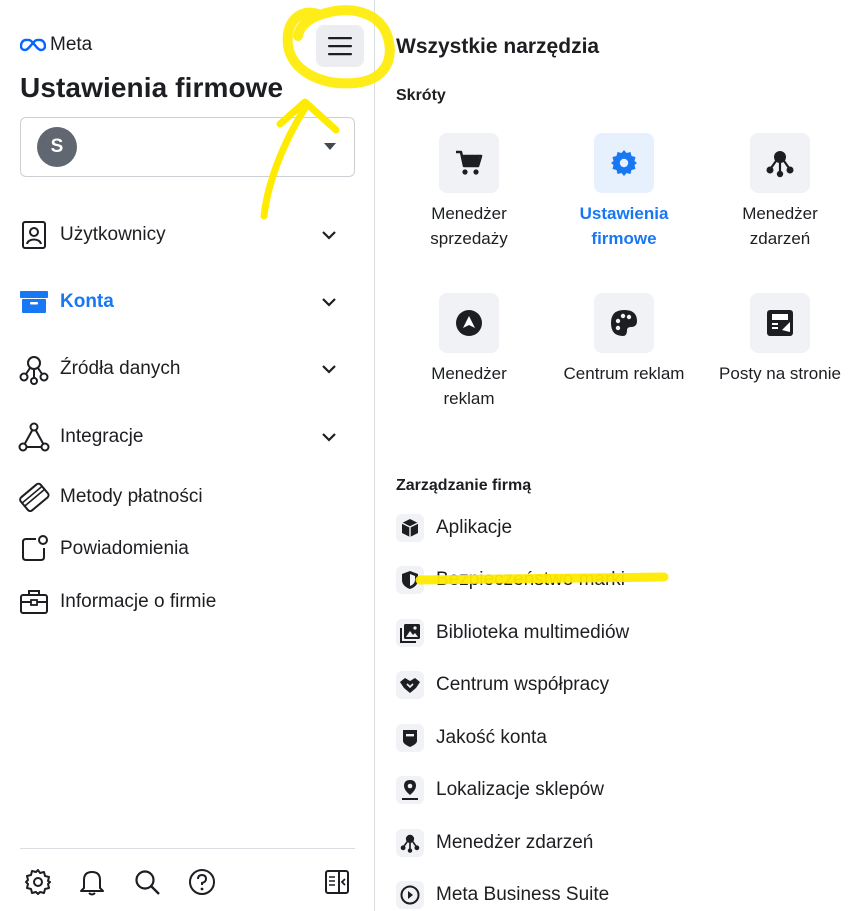 Image resolution: width=856 pixels, height=911 pixels. What do you see at coordinates (34, 602) in the screenshot?
I see `briefcase-icon` at bounding box center [34, 602].